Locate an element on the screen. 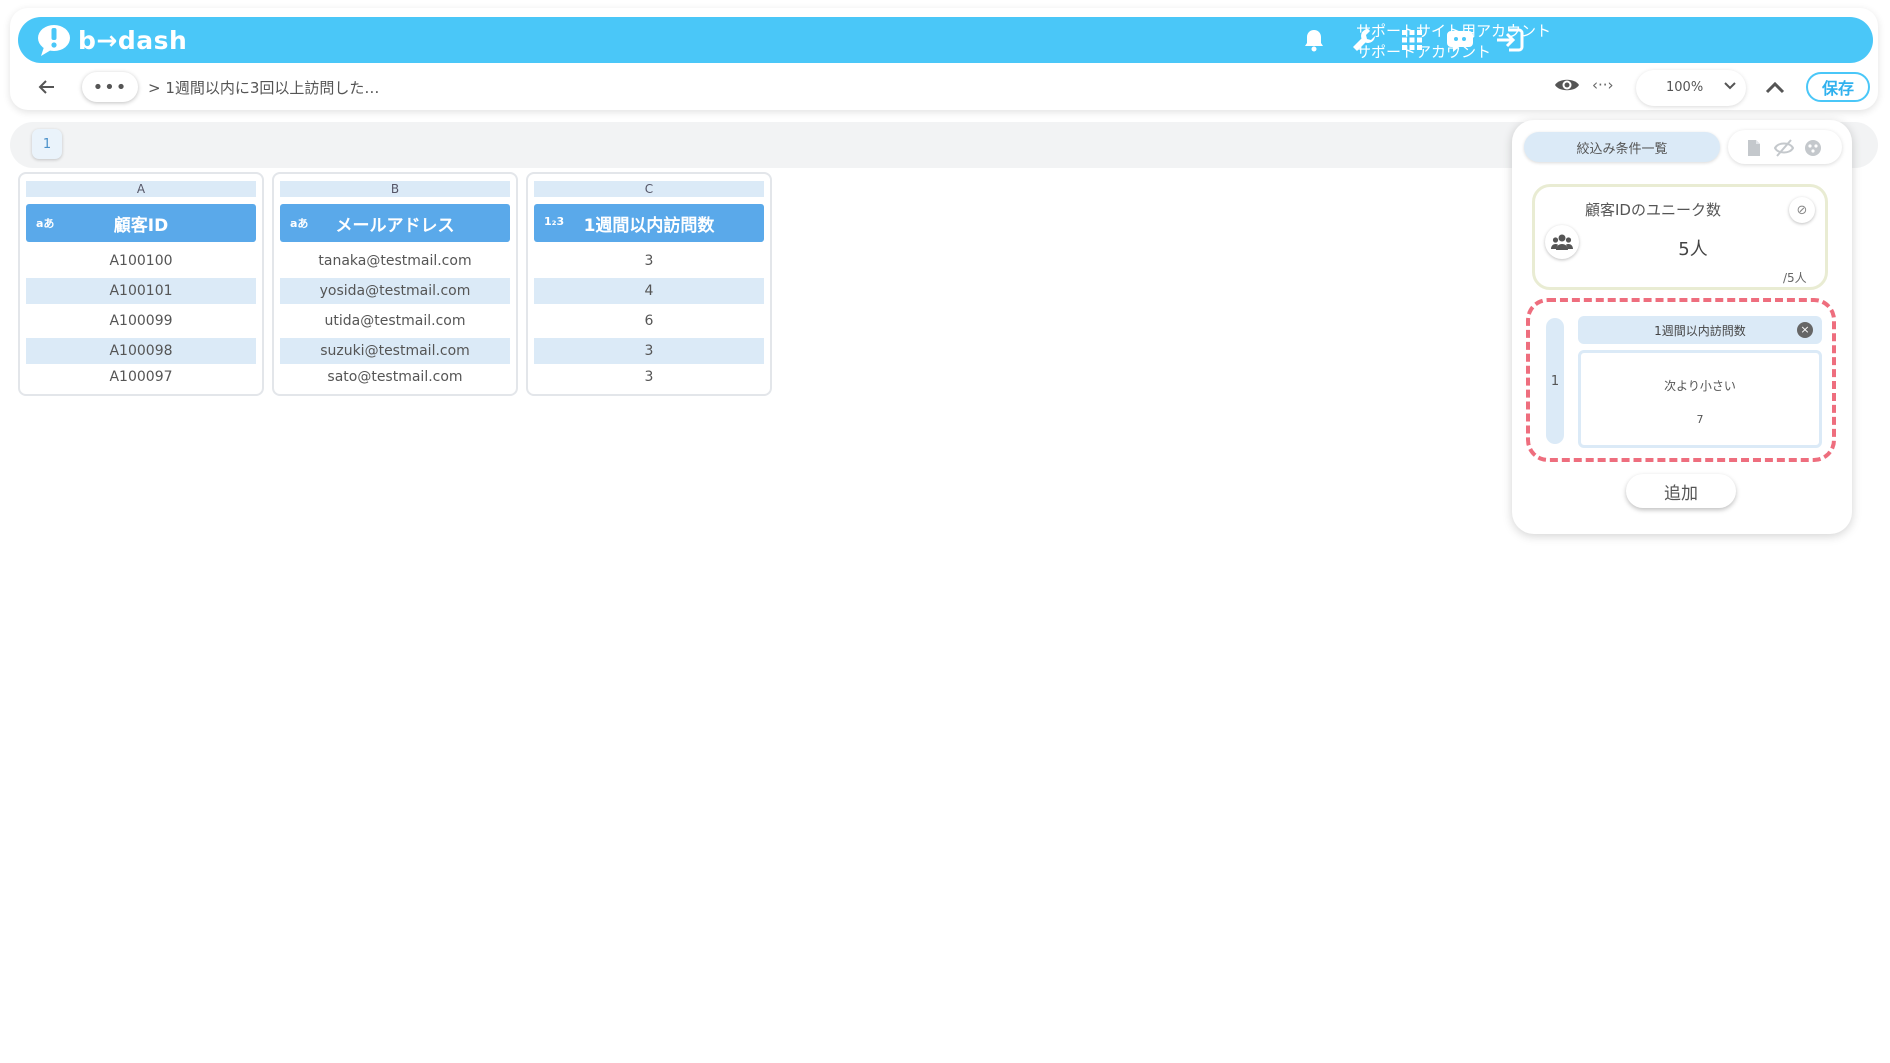 The height and width of the screenshot is (1063, 1890). sheet-tab-1: 1 is located at coordinates (47, 144).